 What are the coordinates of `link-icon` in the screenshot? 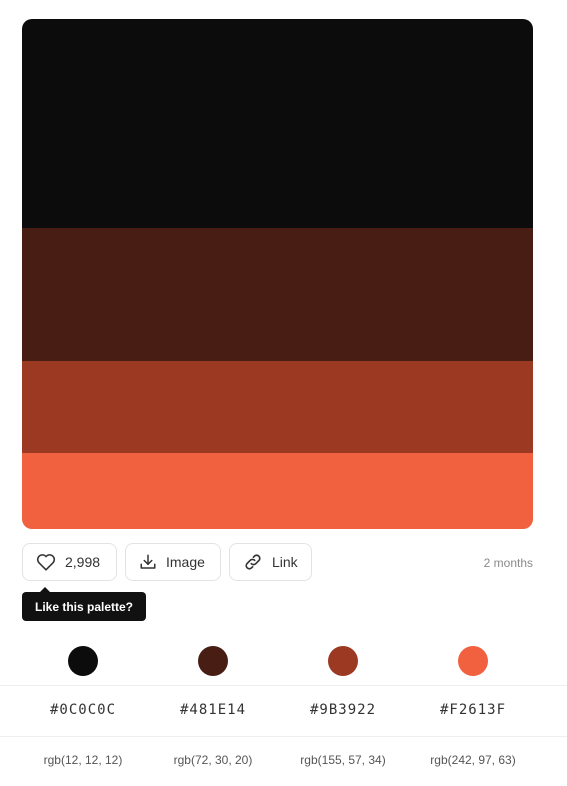 It's located at (253, 562).